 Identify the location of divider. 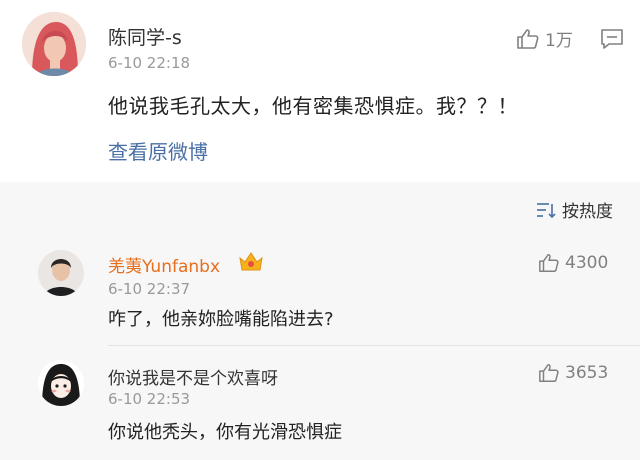
(374, 345).